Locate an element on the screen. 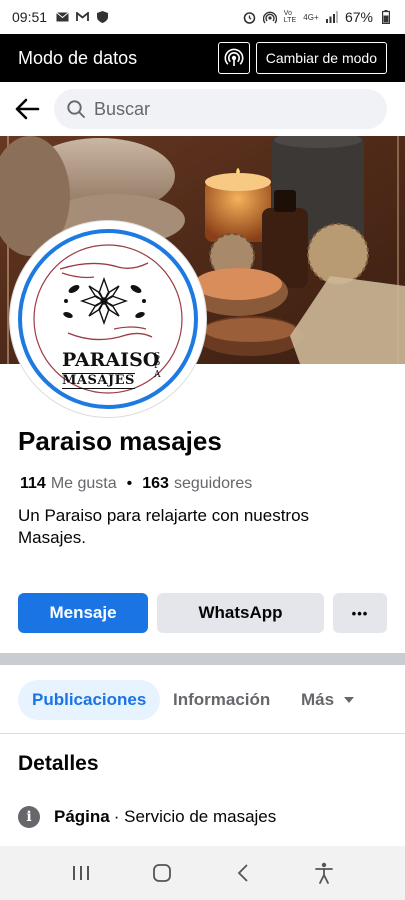 This screenshot has width=405, height=900. search-icon is located at coordinates (76, 109).